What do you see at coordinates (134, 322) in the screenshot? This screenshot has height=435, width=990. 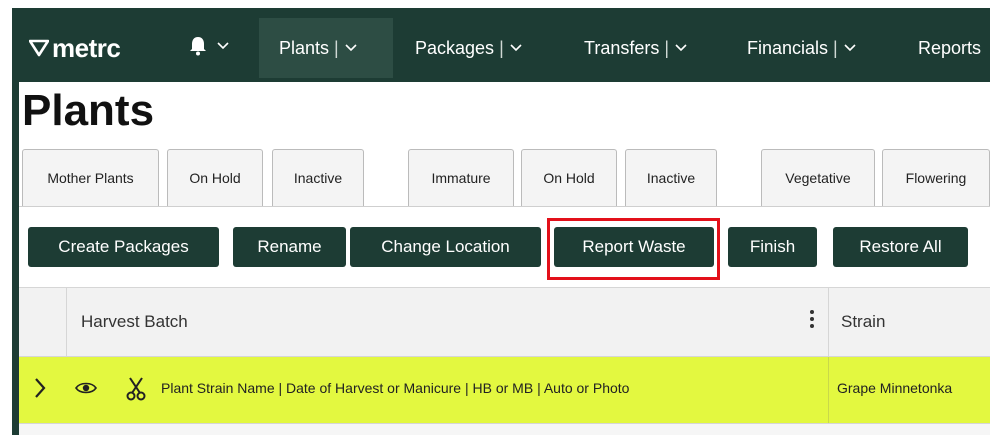 I see `column-header-harvest-batch: Harvest Batch` at bounding box center [134, 322].